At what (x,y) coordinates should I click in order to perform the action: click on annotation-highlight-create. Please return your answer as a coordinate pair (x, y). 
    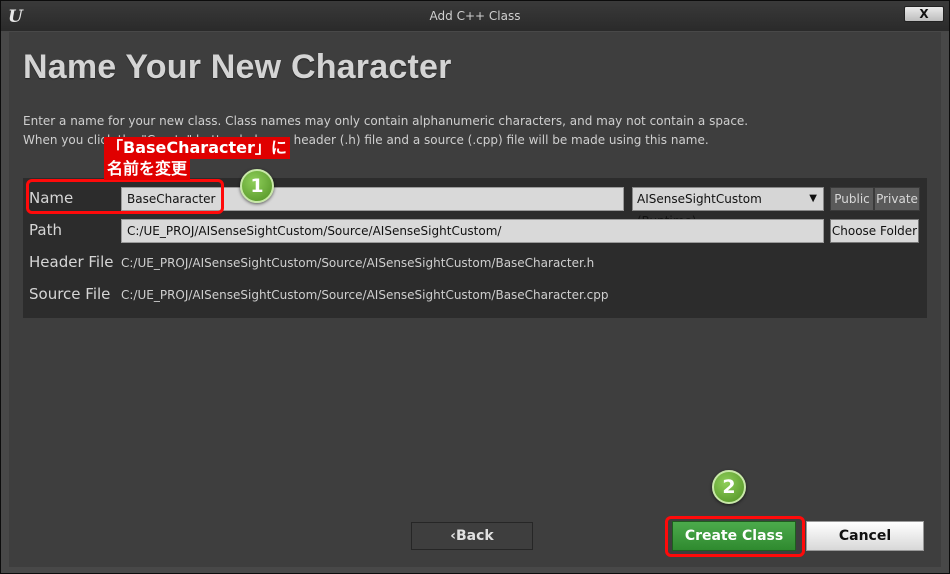
    Looking at the image, I should click on (735, 536).